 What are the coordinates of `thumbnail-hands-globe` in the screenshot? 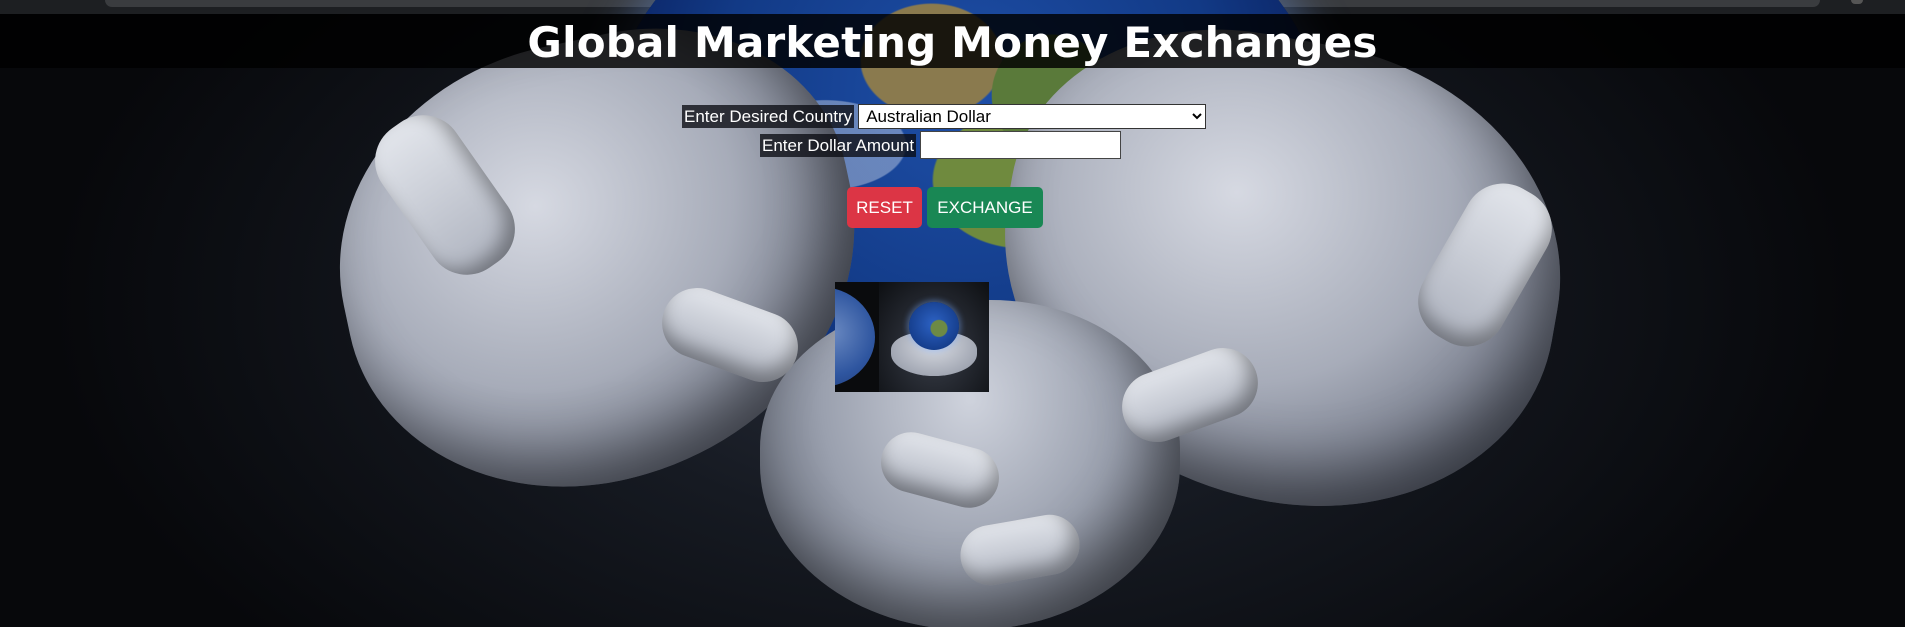 It's located at (934, 337).